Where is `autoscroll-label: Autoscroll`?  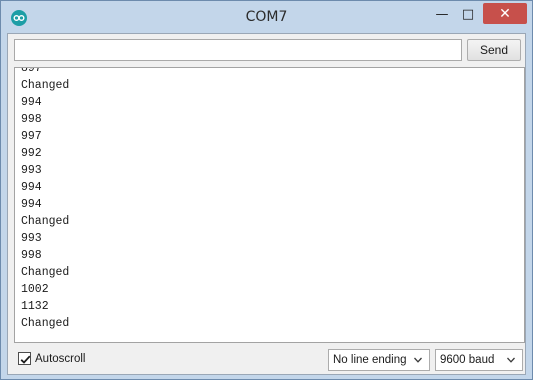 autoscroll-label: Autoscroll is located at coordinates (60, 358).